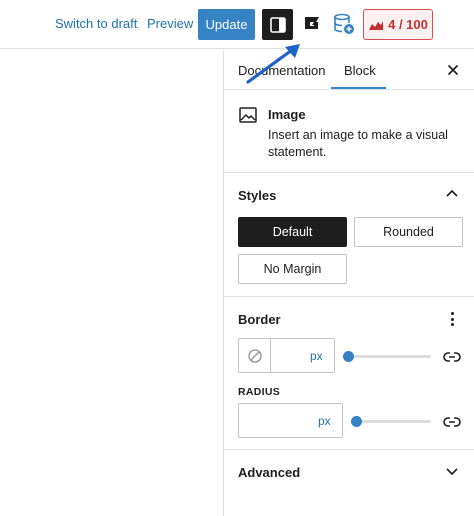 This screenshot has height=516, width=474. What do you see at coordinates (273, 64) in the screenshot?
I see `annotation-arrow-icon` at bounding box center [273, 64].